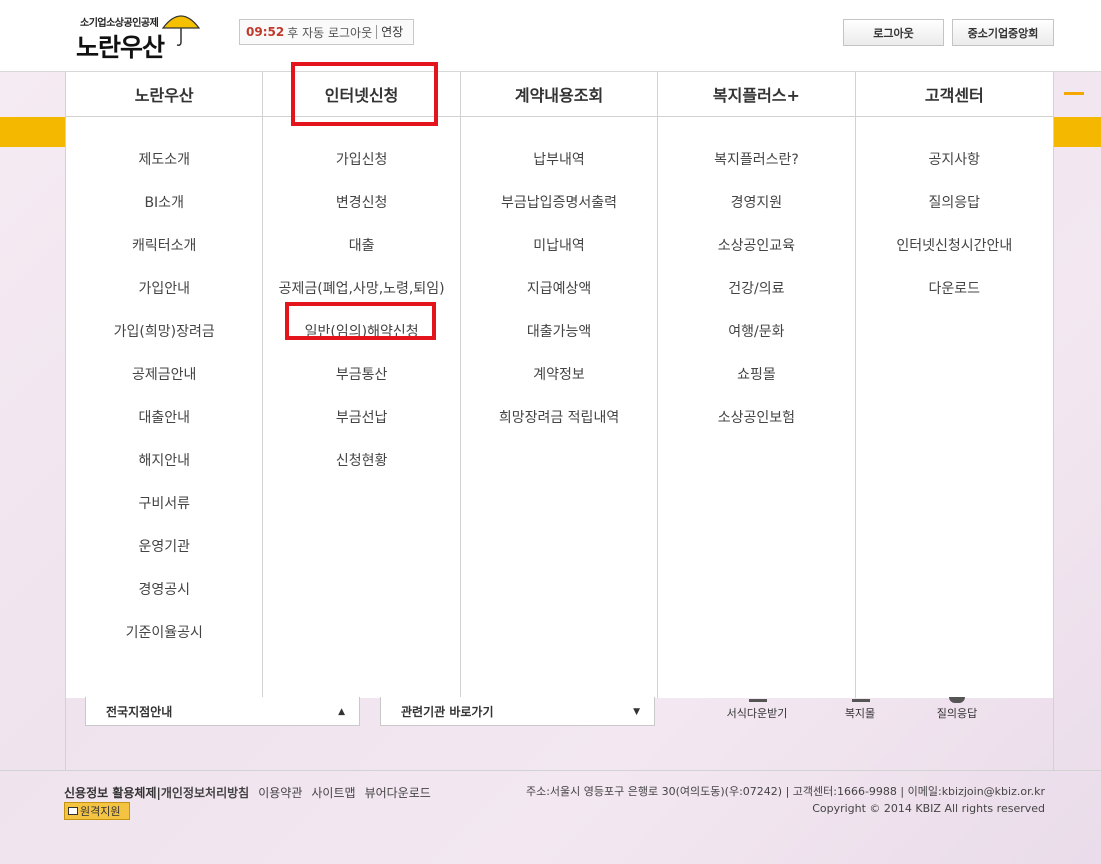 Image resolution: width=1101 pixels, height=864 pixels. I want to click on menu-item: 소상공인보험, so click(756, 416).